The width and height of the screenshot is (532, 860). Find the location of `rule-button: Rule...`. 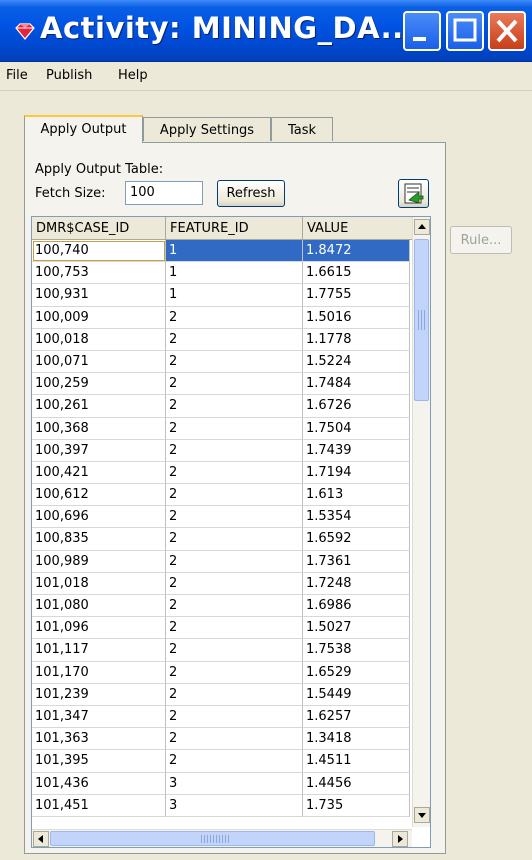

rule-button: Rule... is located at coordinates (481, 240).